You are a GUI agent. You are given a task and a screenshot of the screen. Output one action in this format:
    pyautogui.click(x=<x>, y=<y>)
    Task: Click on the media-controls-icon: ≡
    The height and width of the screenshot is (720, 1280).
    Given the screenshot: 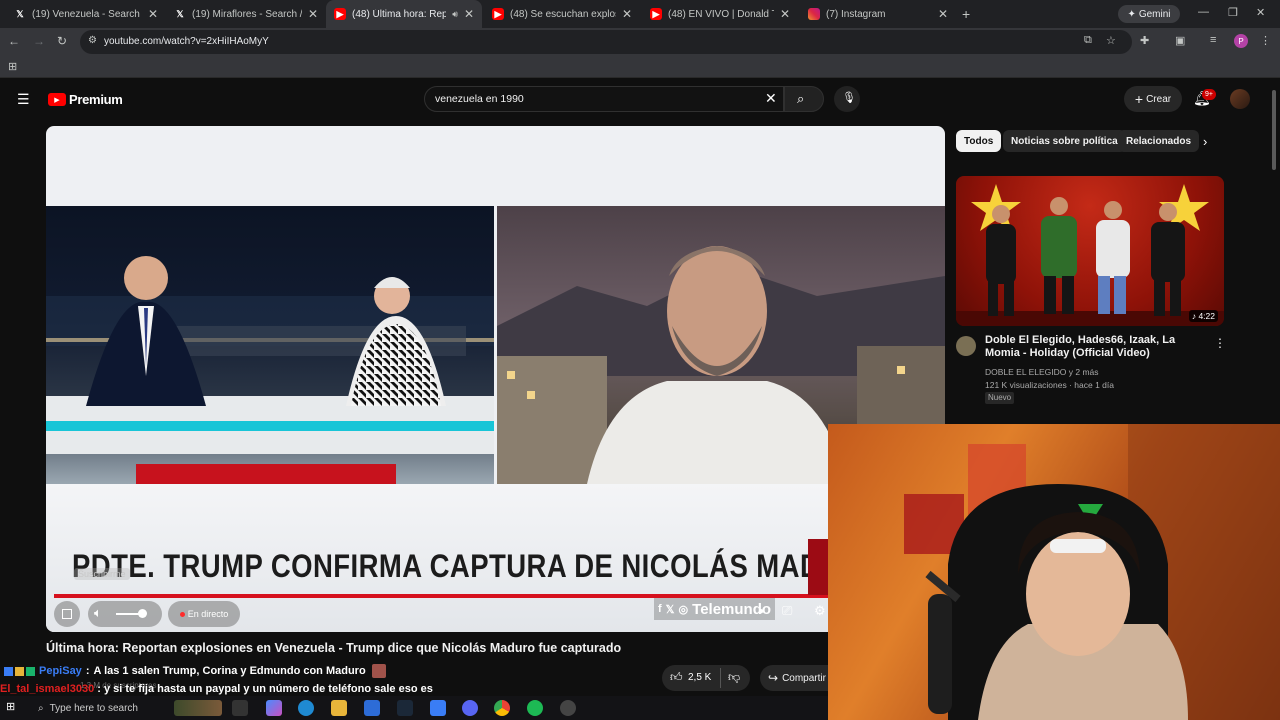 What is the action you would take?
    pyautogui.click(x=1213, y=40)
    